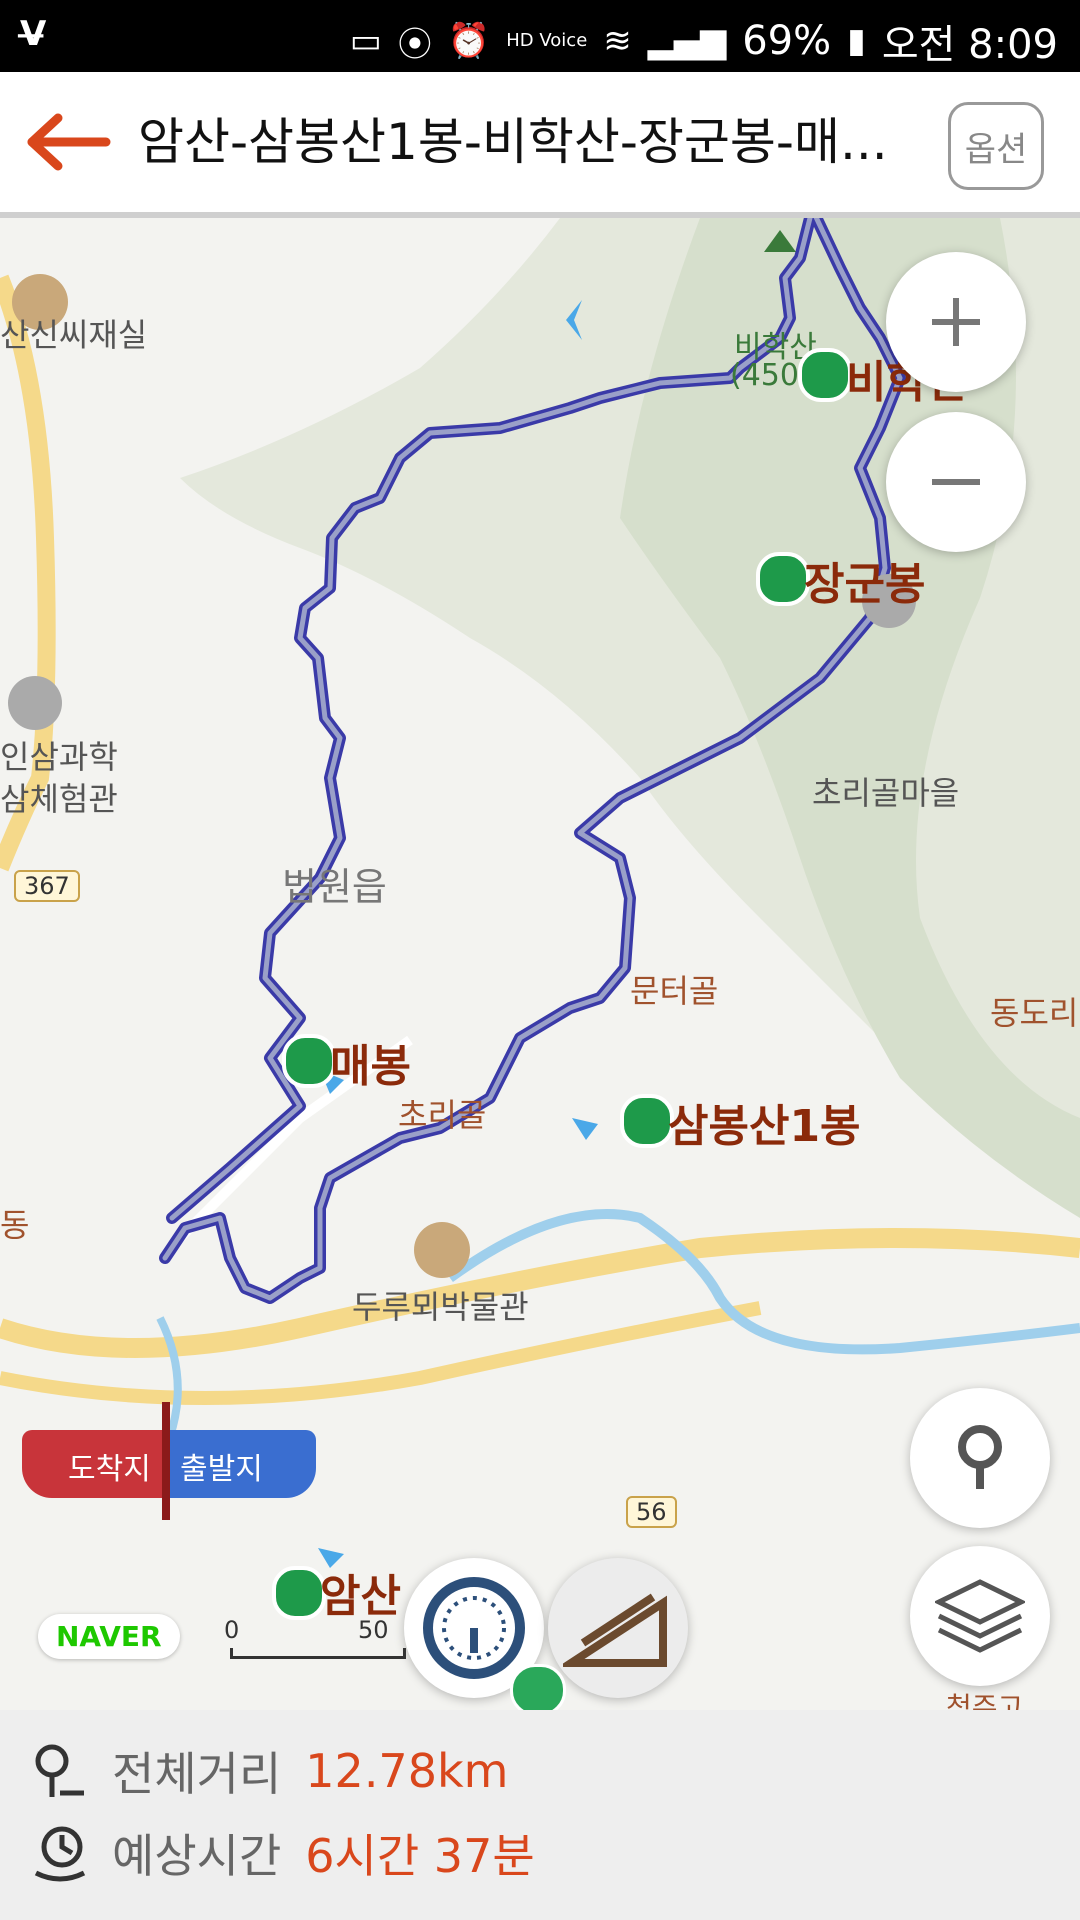 The height and width of the screenshot is (1920, 1080). Describe the element at coordinates (996, 146) in the screenshot. I see `option-button: 옵션` at that location.